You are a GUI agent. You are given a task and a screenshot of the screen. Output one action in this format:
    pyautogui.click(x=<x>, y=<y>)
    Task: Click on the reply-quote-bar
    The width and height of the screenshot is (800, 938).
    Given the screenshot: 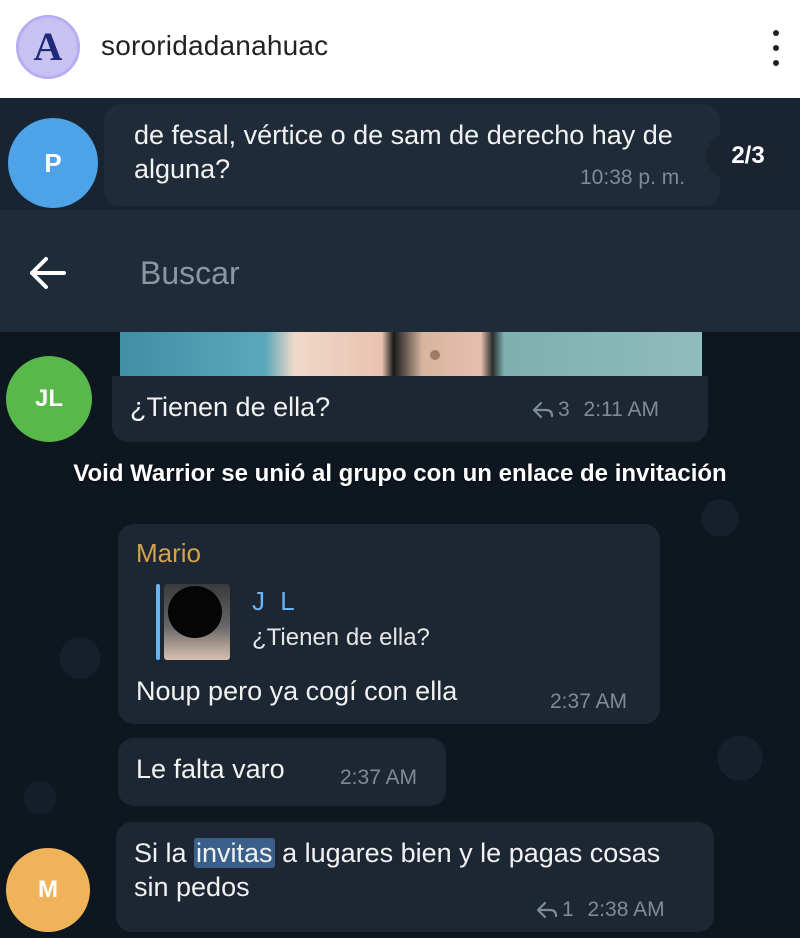 What is the action you would take?
    pyautogui.click(x=158, y=622)
    